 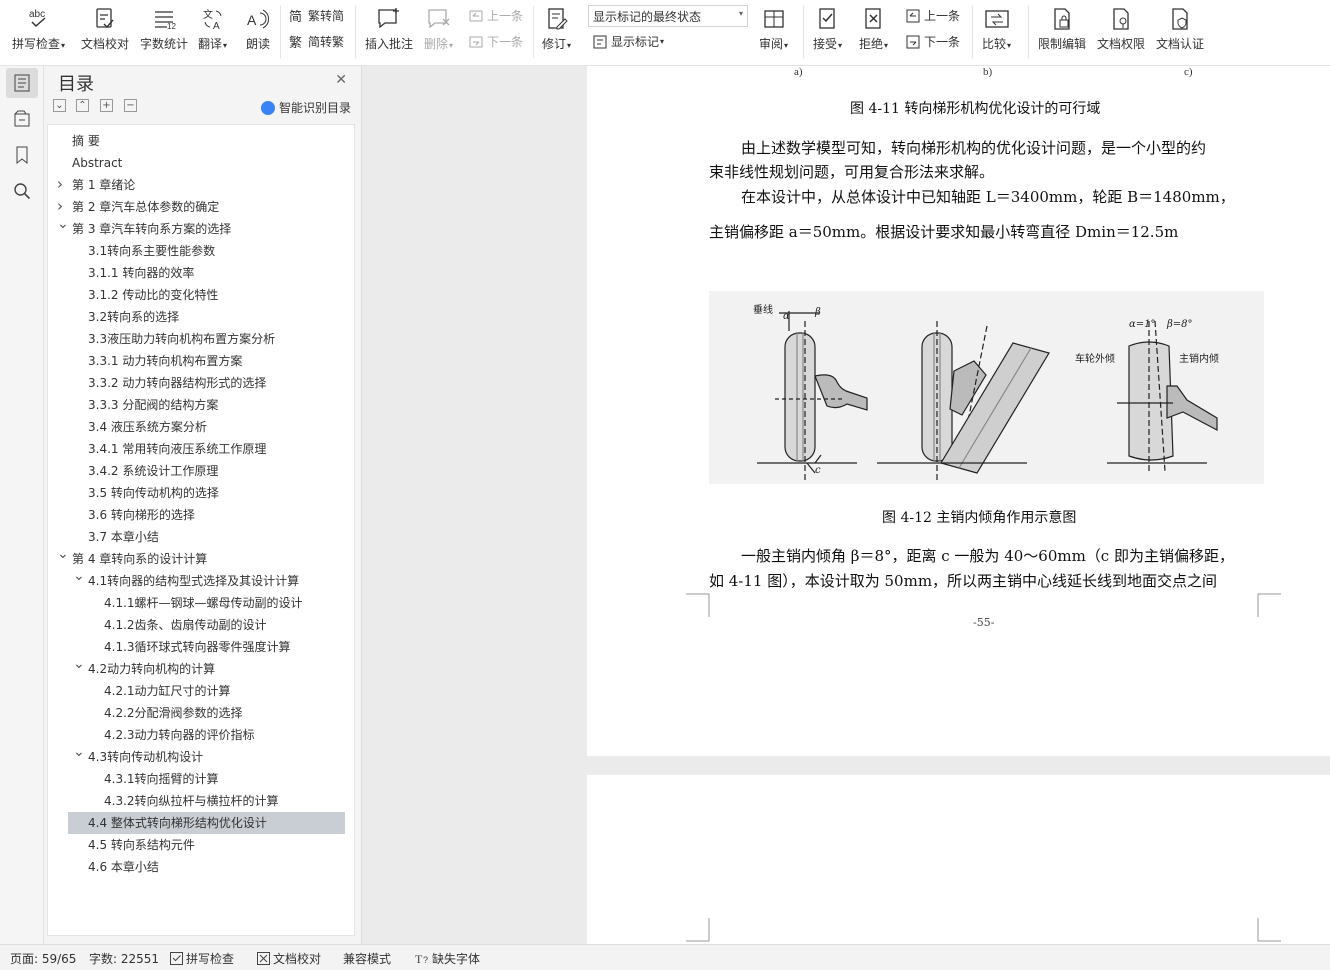 What do you see at coordinates (1121, 19) in the screenshot?
I see `permission-icon` at bounding box center [1121, 19].